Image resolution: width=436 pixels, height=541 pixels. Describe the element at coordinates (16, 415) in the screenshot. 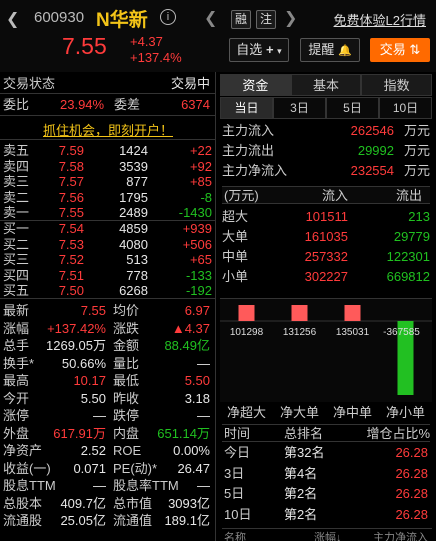

I see `stat-label: 涨停` at that location.